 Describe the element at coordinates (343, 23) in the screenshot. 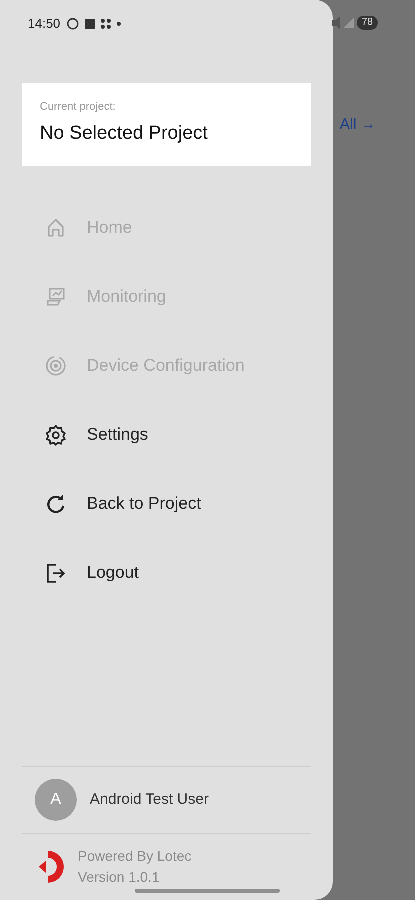

I see `signal-icon` at that location.